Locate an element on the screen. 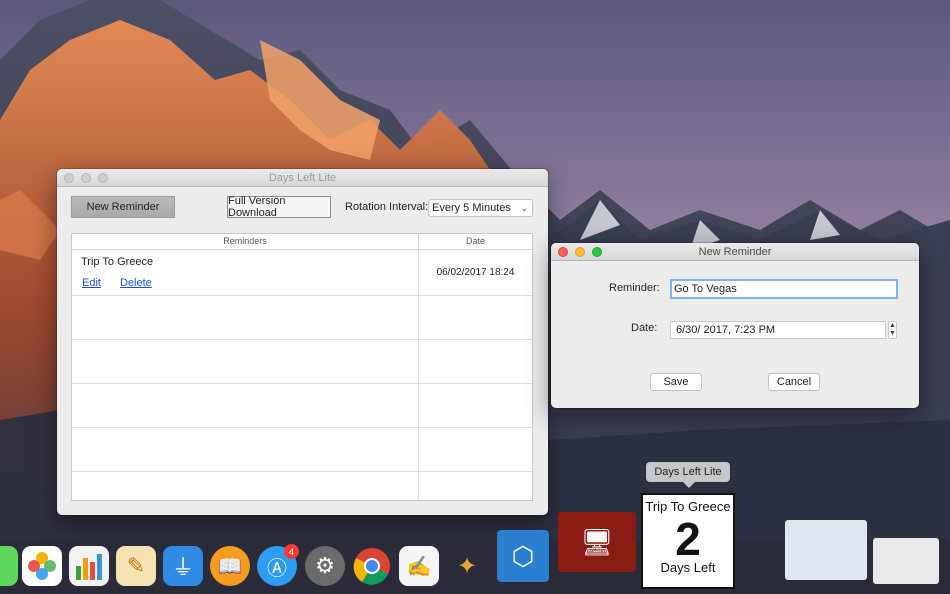 This screenshot has height=594, width=950. chrome-icon is located at coordinates (372, 566).